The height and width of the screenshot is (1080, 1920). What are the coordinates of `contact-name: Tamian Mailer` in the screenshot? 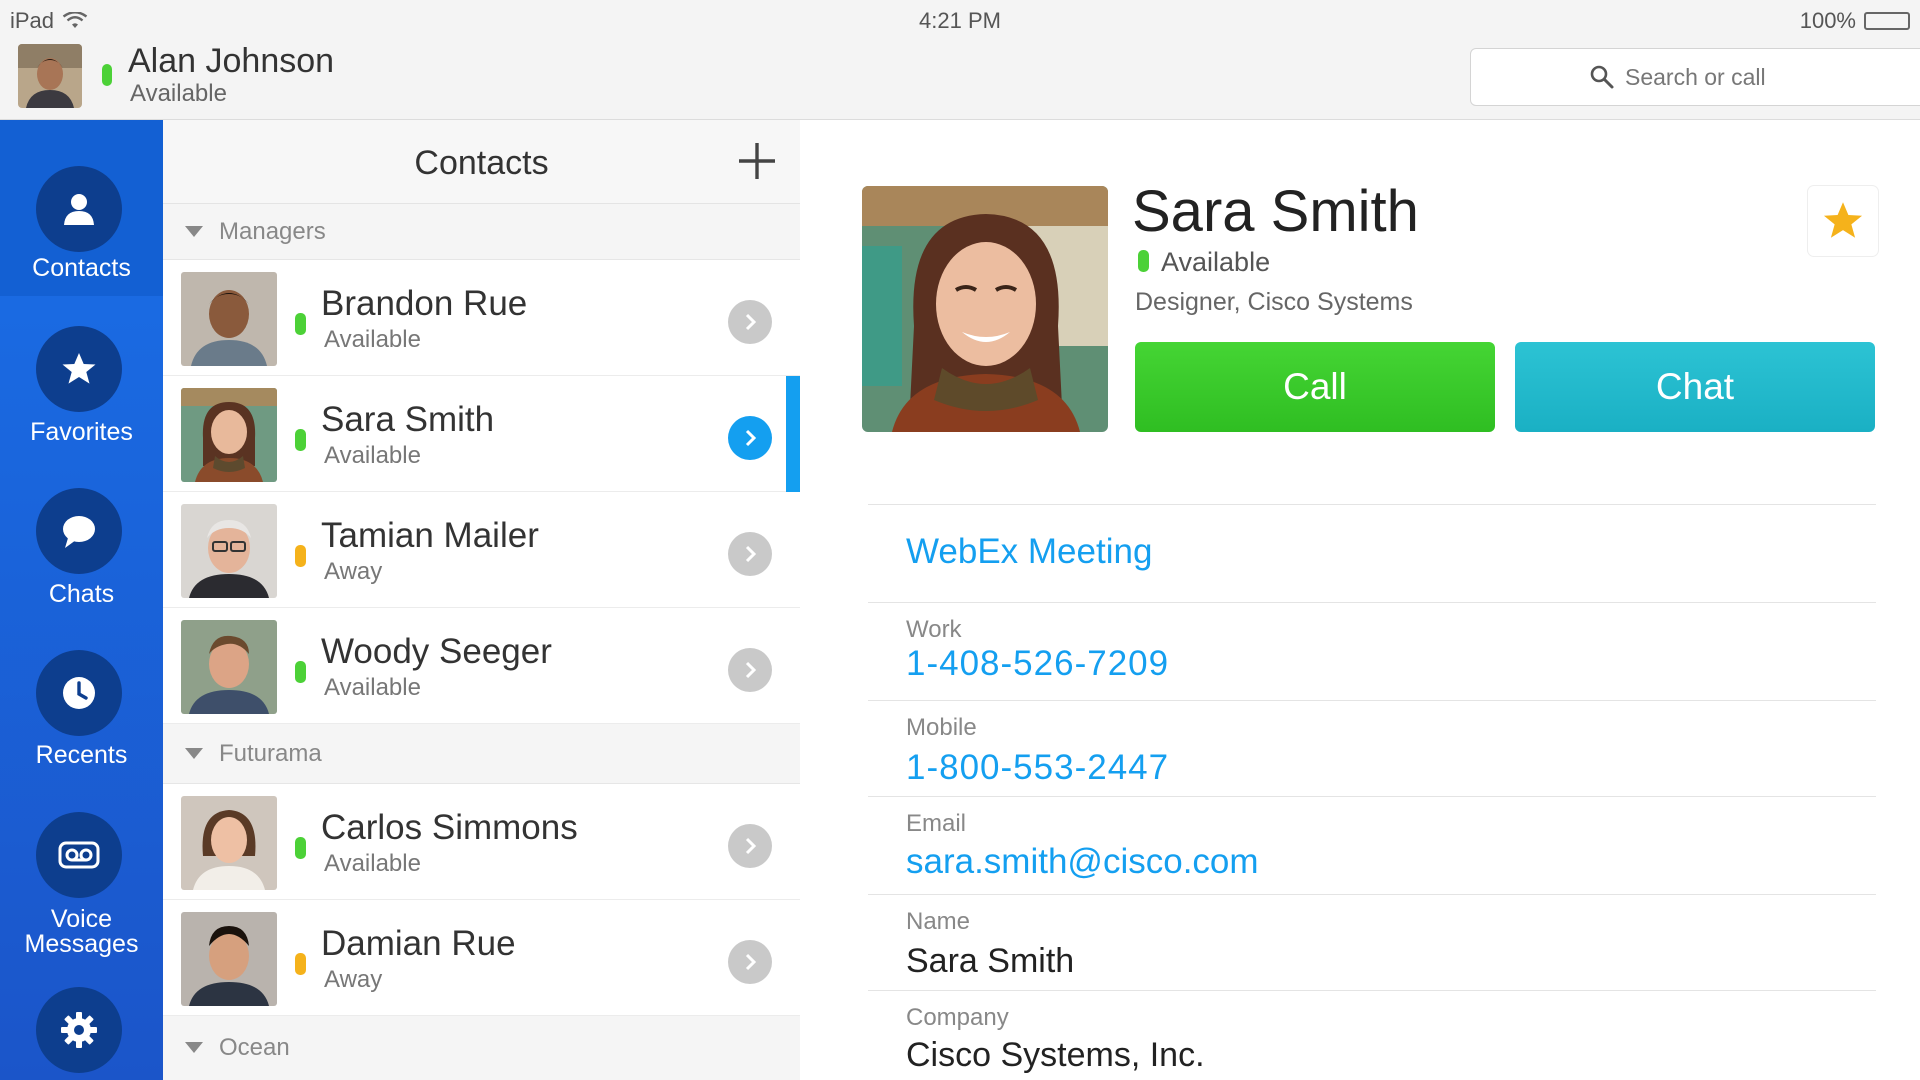 It's located at (430, 535).